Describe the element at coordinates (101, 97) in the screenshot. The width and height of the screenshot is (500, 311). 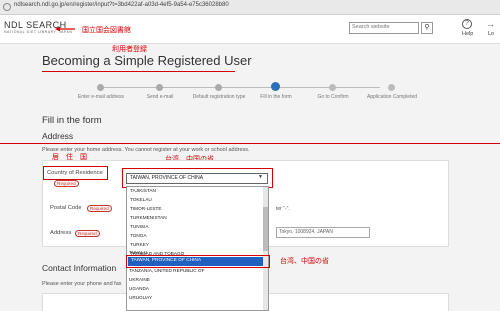
I see `step-label: Enter e-mail address` at that location.